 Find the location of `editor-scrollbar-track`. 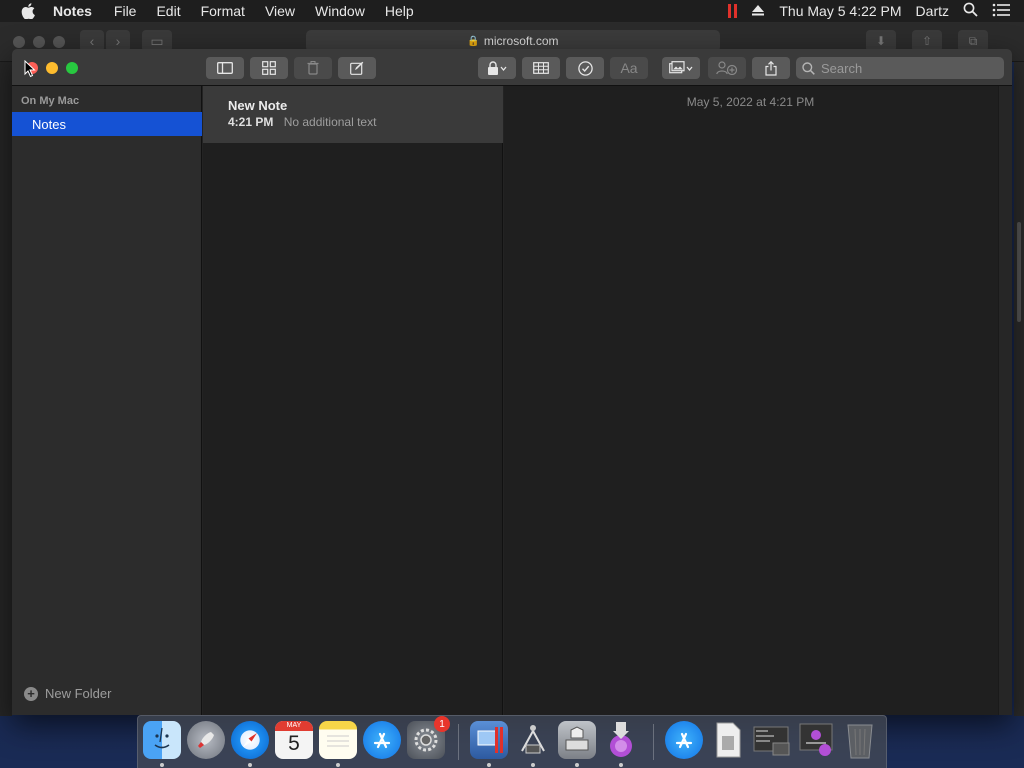

editor-scrollbar-track is located at coordinates (1005, 400).